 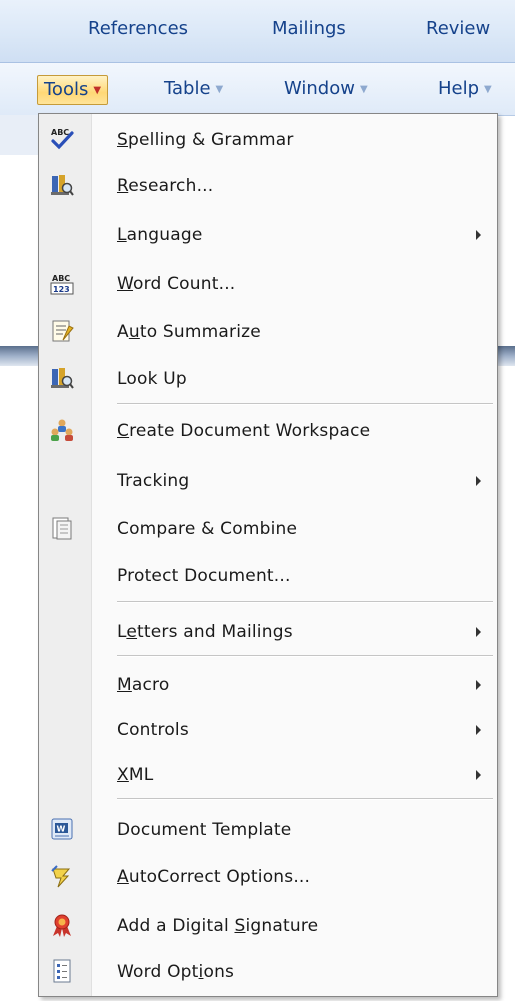 What do you see at coordinates (205, 140) in the screenshot?
I see `menu-item-label: Spelling & Grammar` at bounding box center [205, 140].